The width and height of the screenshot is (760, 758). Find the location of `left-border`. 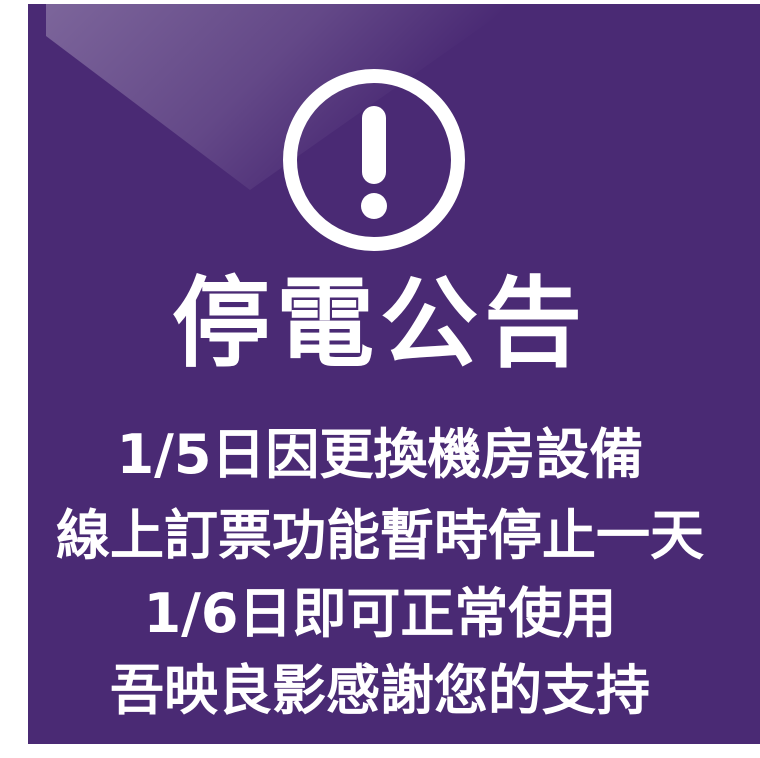

left-border is located at coordinates (14, 379).